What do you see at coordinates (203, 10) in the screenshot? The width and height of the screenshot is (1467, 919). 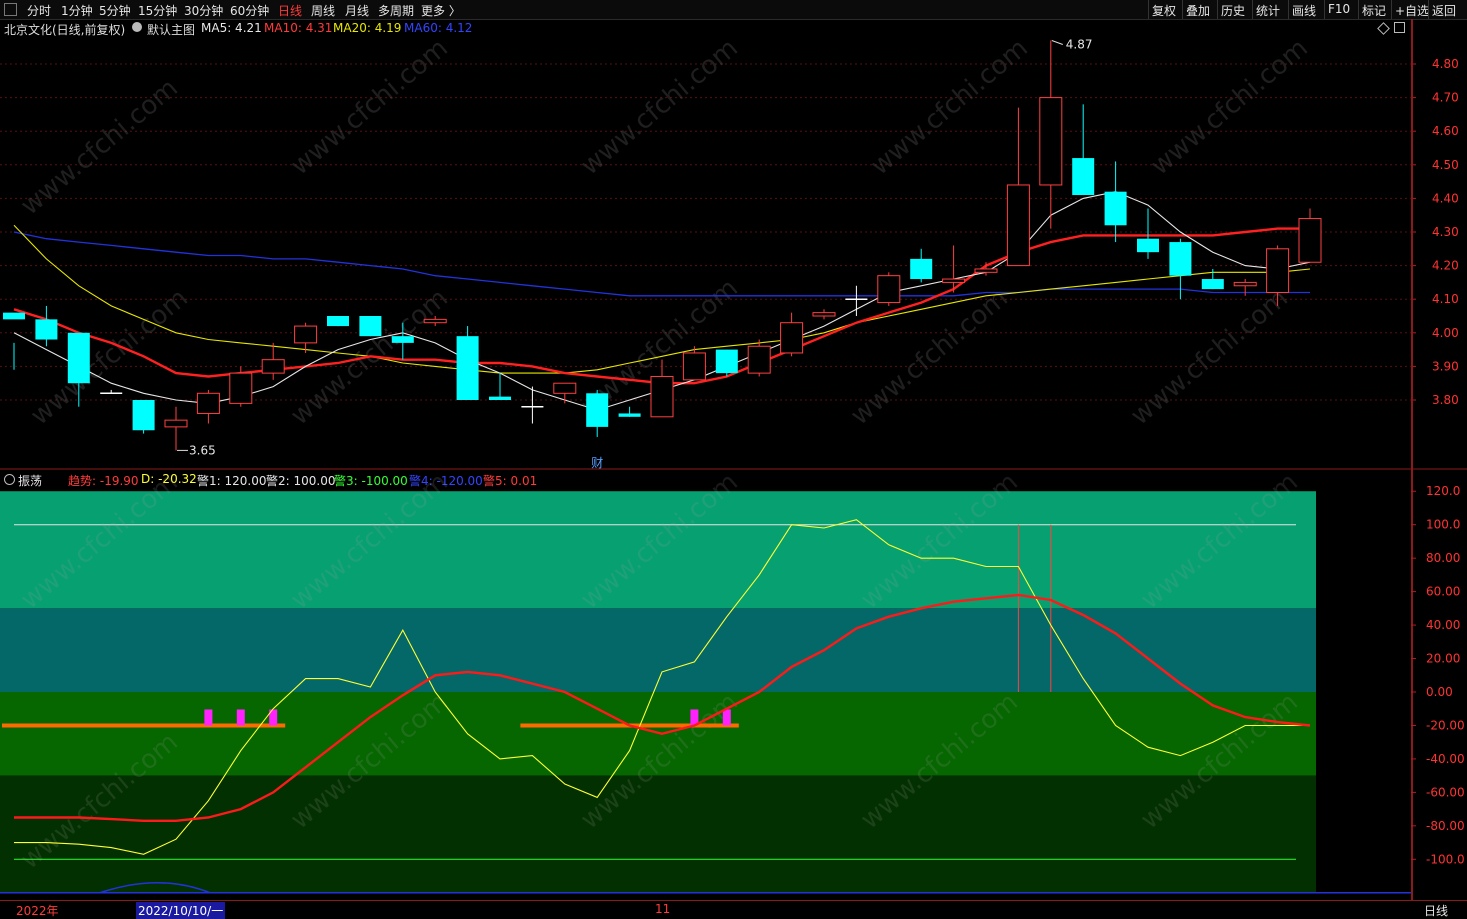 I see `period-tab: 30分钟` at bounding box center [203, 10].